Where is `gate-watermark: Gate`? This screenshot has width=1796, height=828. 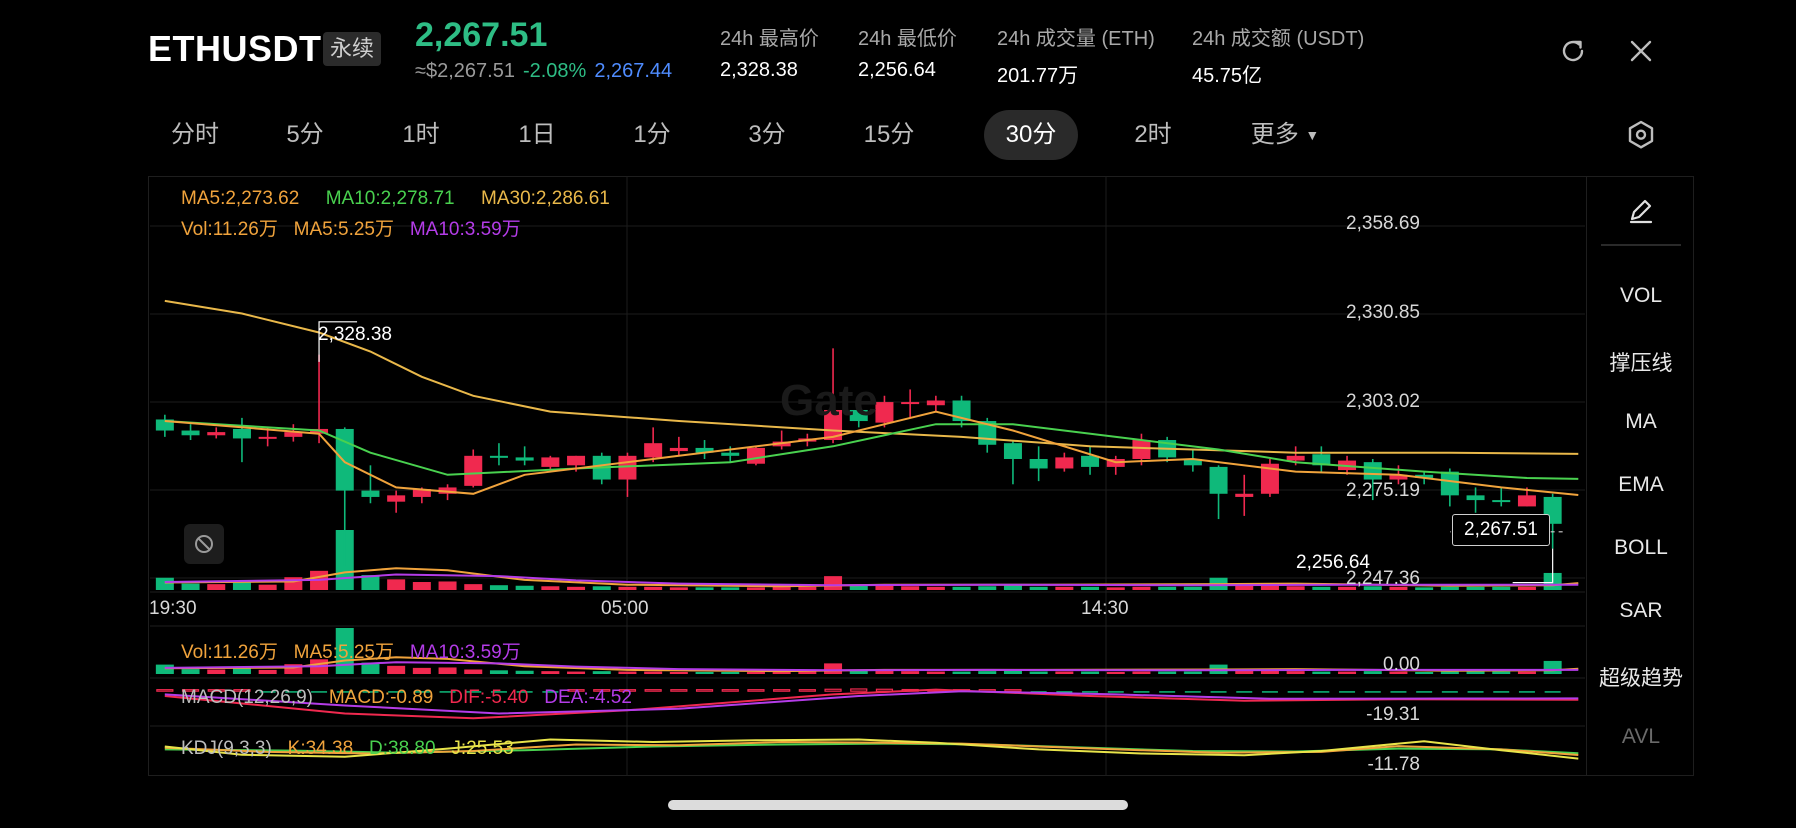
gate-watermark: Gate is located at coordinates (829, 400).